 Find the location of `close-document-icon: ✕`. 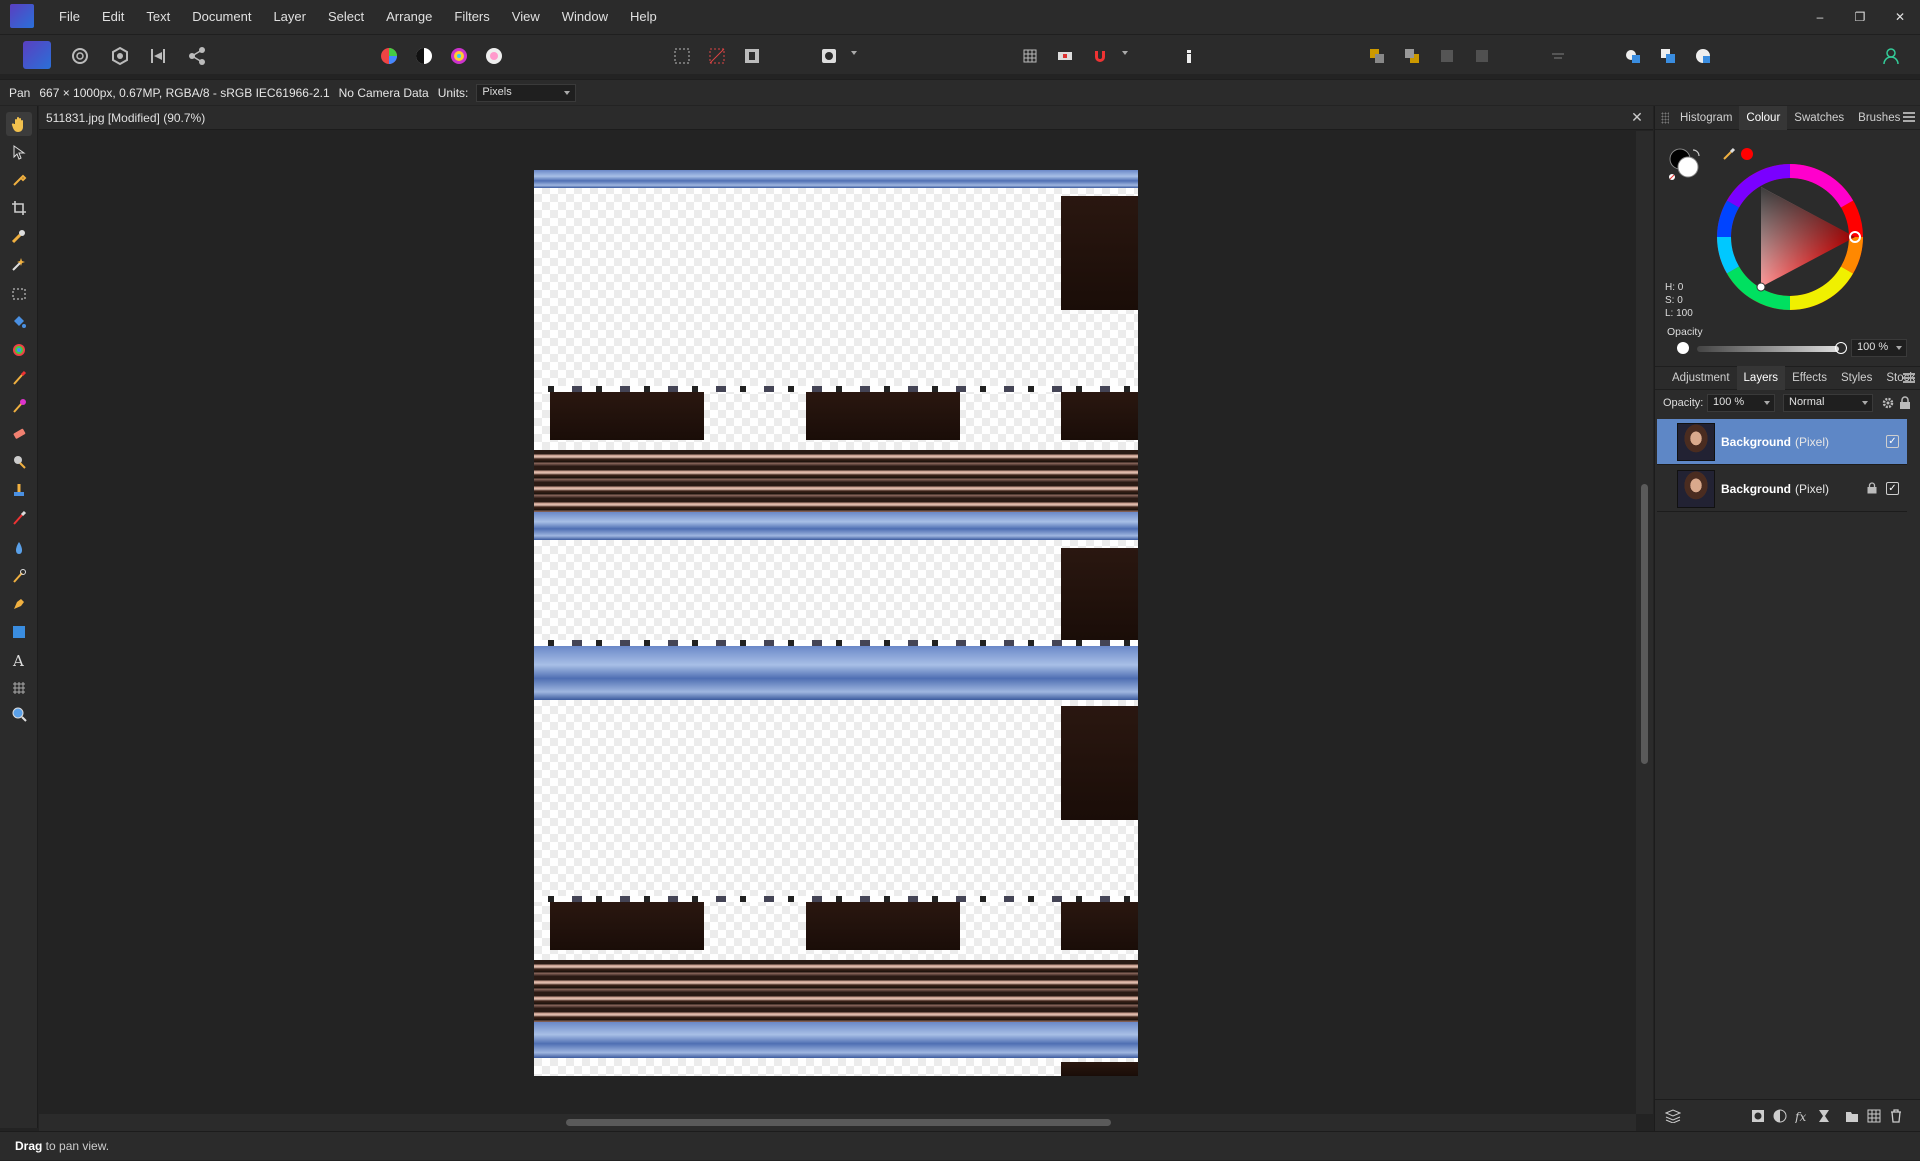

close-document-icon: ✕ is located at coordinates (1637, 117).